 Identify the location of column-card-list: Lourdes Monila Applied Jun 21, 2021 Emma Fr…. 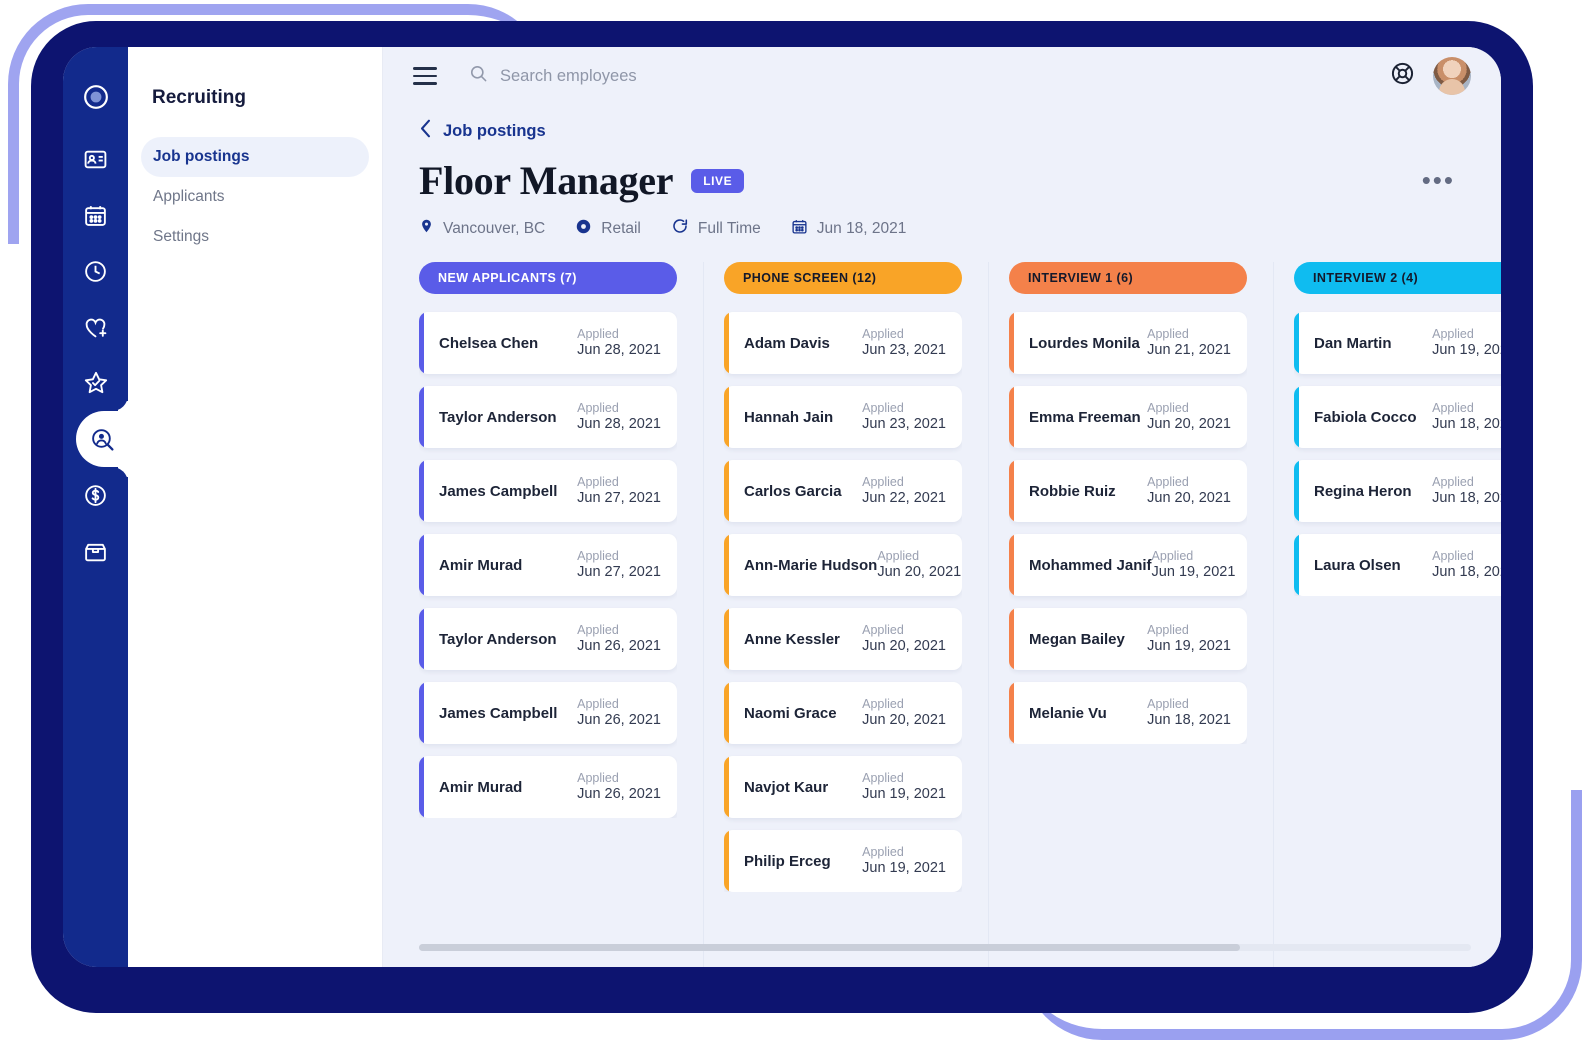
(1128, 519).